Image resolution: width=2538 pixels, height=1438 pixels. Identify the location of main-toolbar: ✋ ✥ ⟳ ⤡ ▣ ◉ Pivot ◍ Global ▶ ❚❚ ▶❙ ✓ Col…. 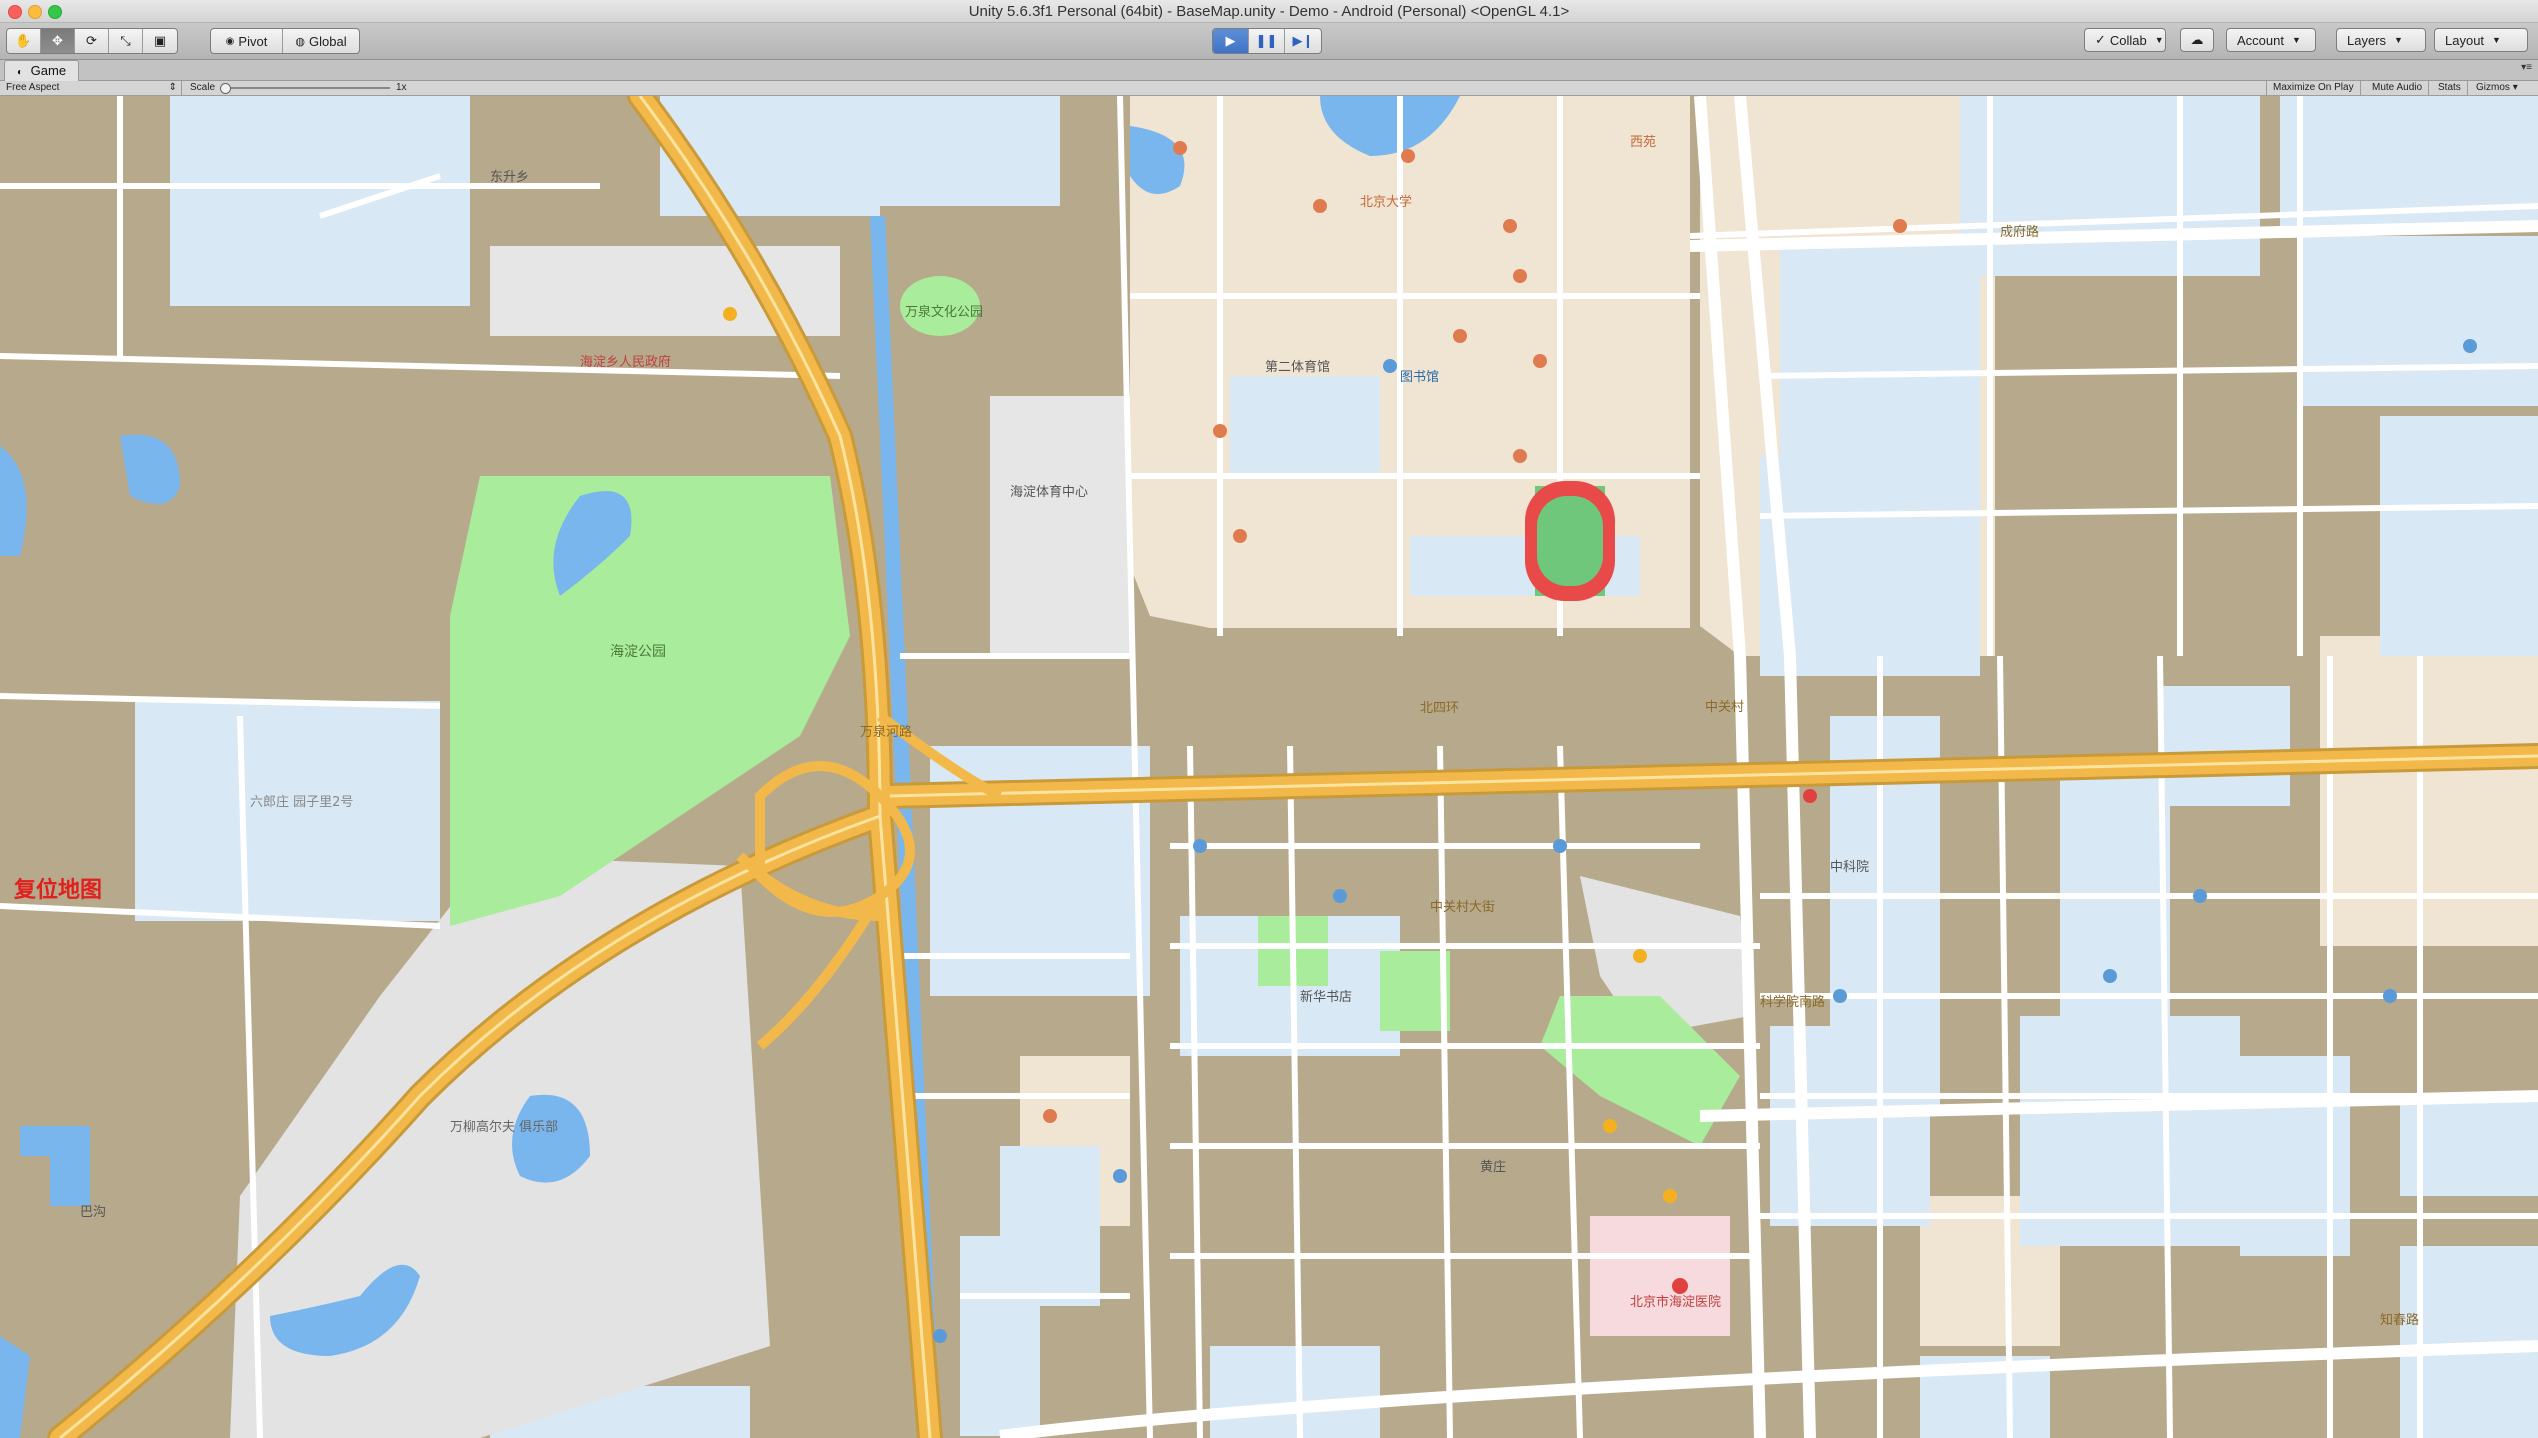
(1269, 41).